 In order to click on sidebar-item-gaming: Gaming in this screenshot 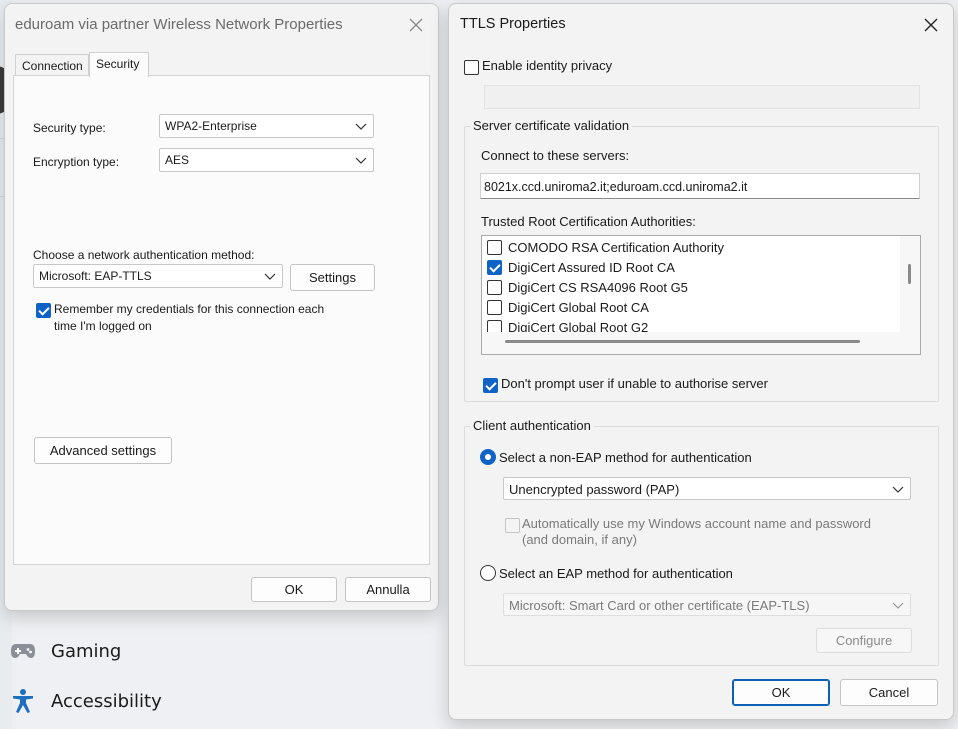, I will do `click(220, 651)`.